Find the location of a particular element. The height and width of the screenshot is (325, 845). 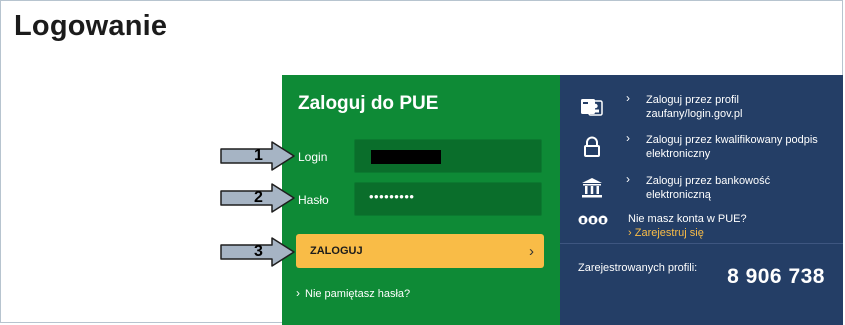

step-arrow-2: 2 is located at coordinates (260, 198).